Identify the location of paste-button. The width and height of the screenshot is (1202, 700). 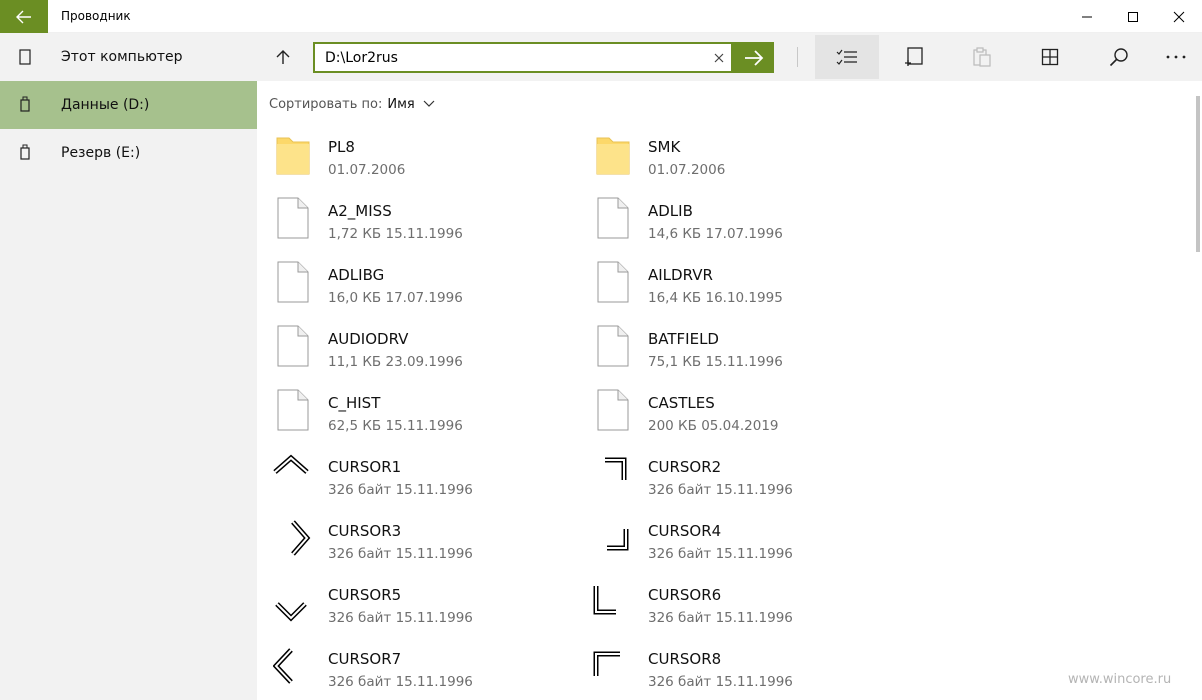
(982, 57).